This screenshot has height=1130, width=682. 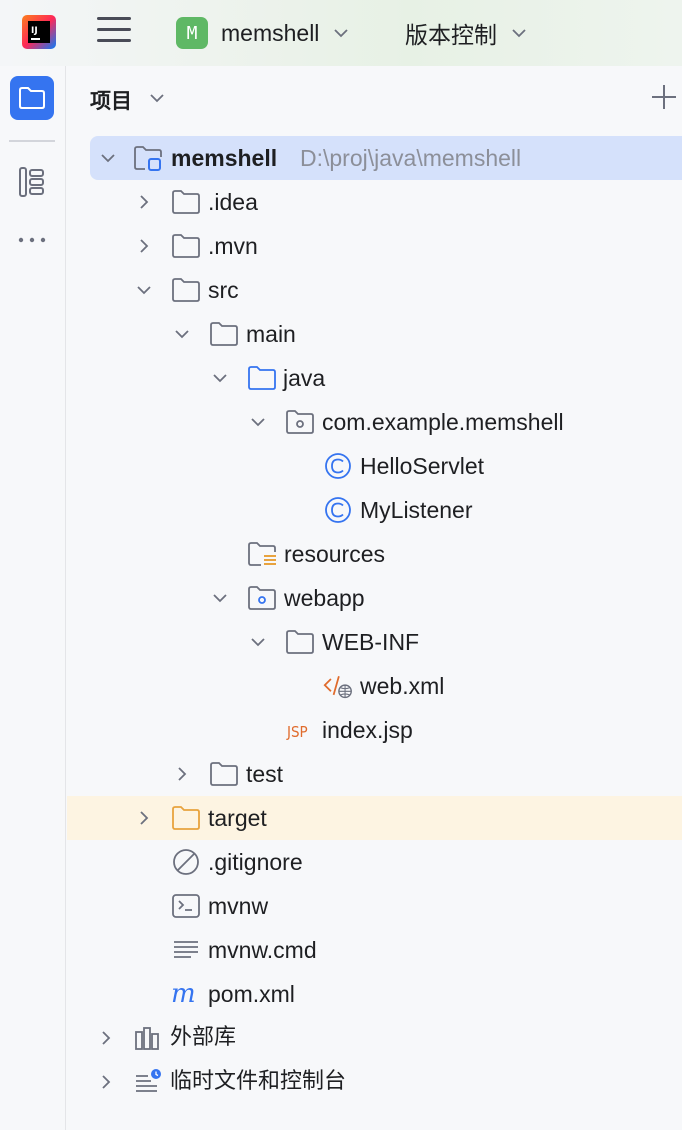 I want to click on my-listener-label: MyListener, so click(x=416, y=510).